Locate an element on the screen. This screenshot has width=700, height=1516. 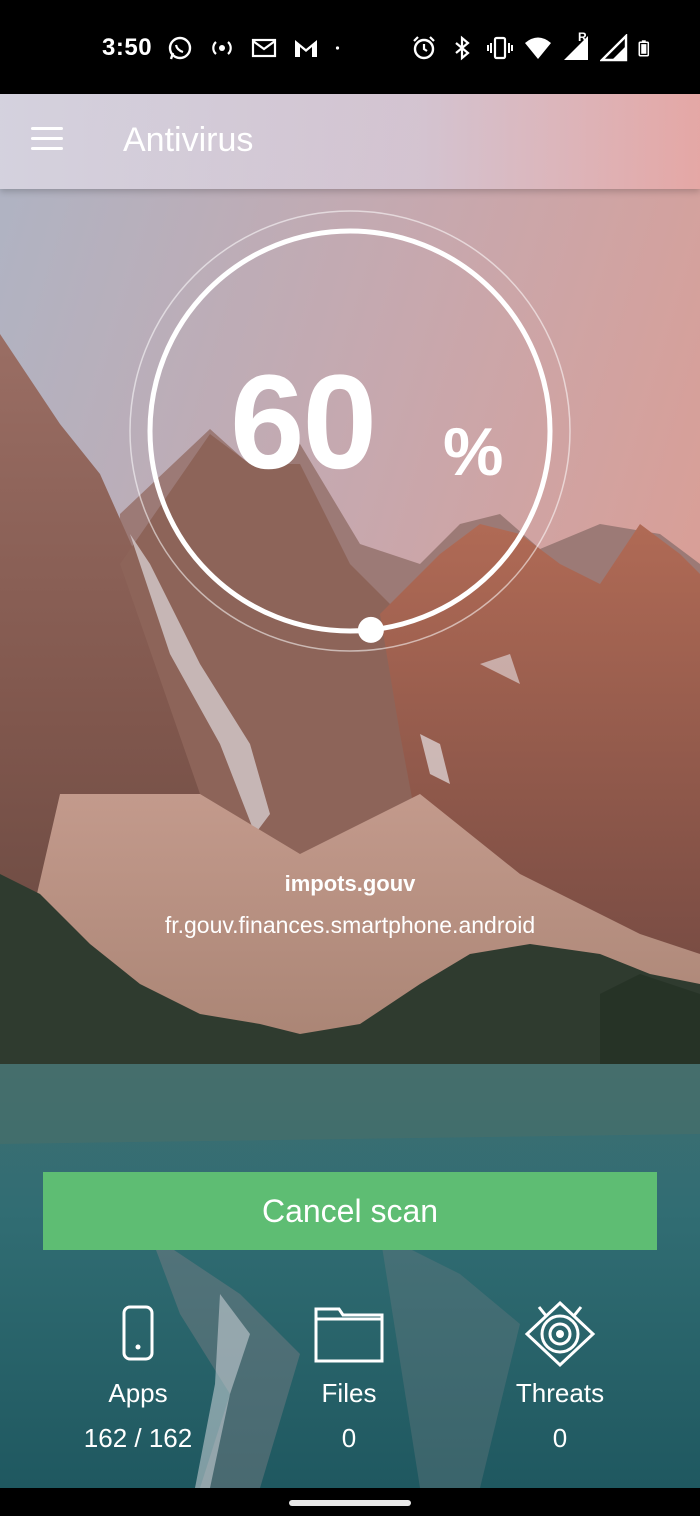
progress-knob is located at coordinates (370, 629).